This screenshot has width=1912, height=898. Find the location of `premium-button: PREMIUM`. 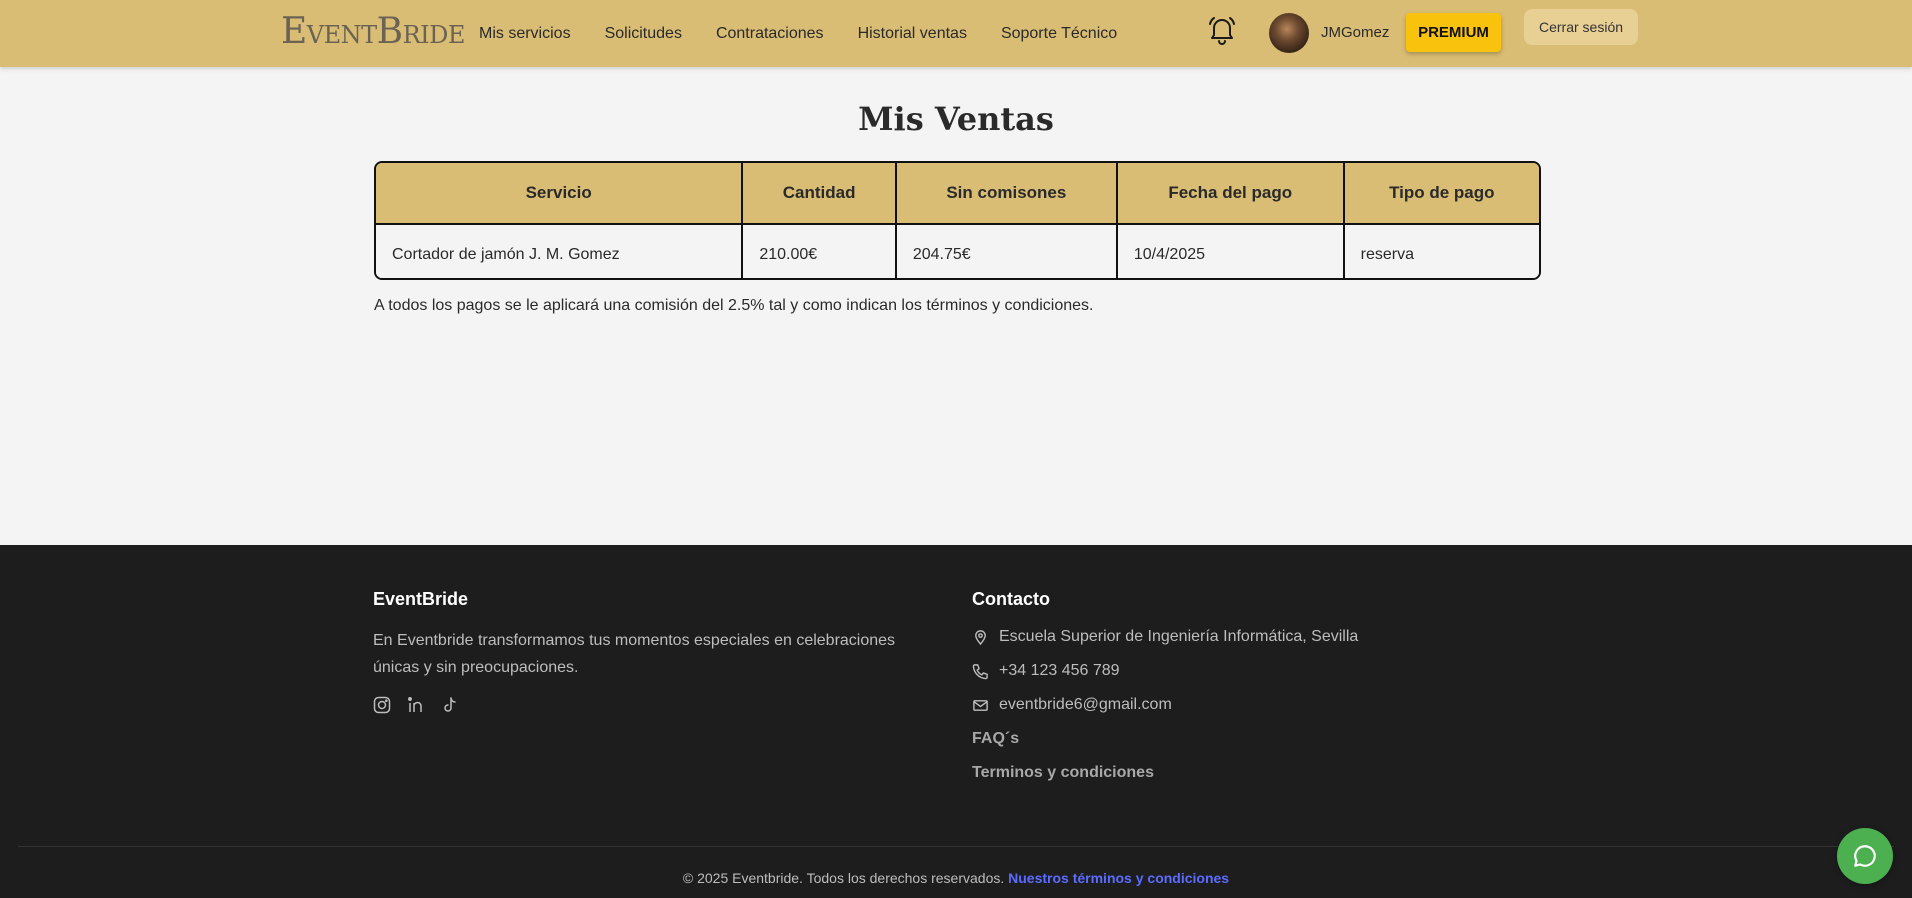

premium-button: PREMIUM is located at coordinates (1453, 32).